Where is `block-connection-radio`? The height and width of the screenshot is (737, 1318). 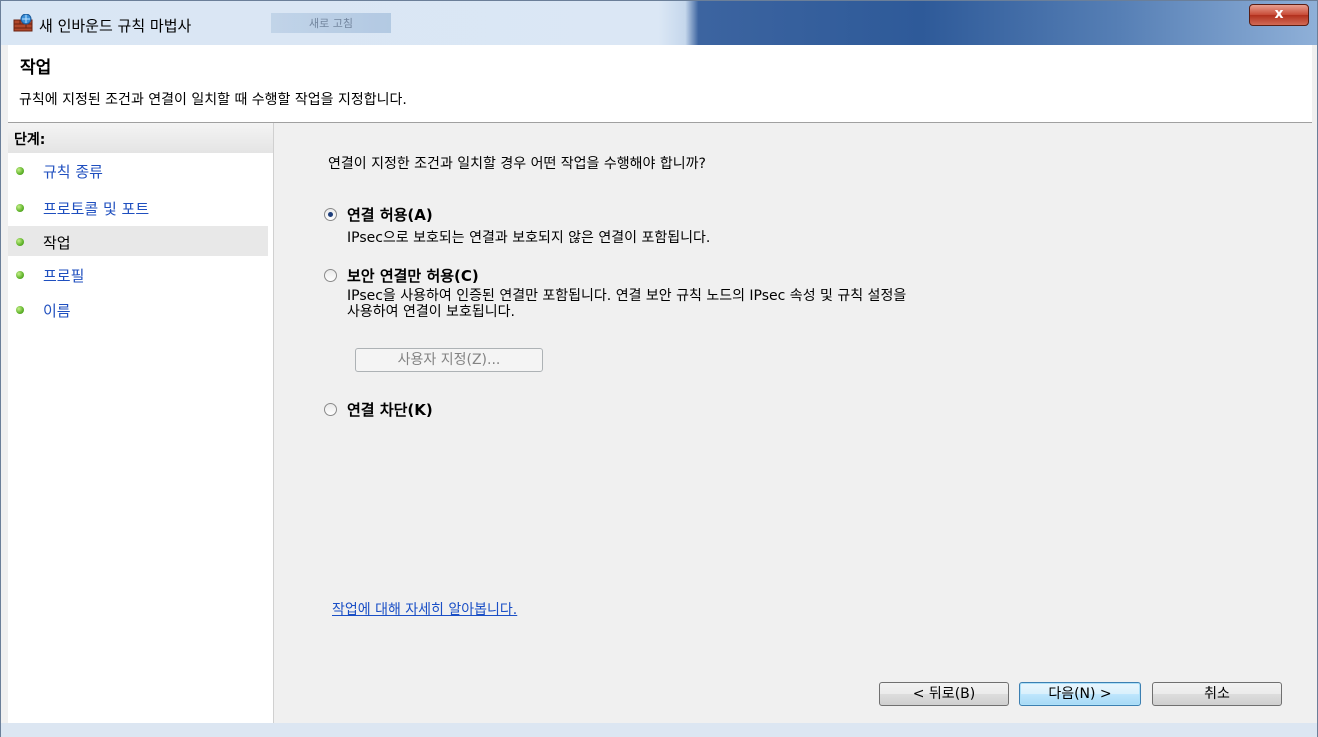 block-connection-radio is located at coordinates (330, 409).